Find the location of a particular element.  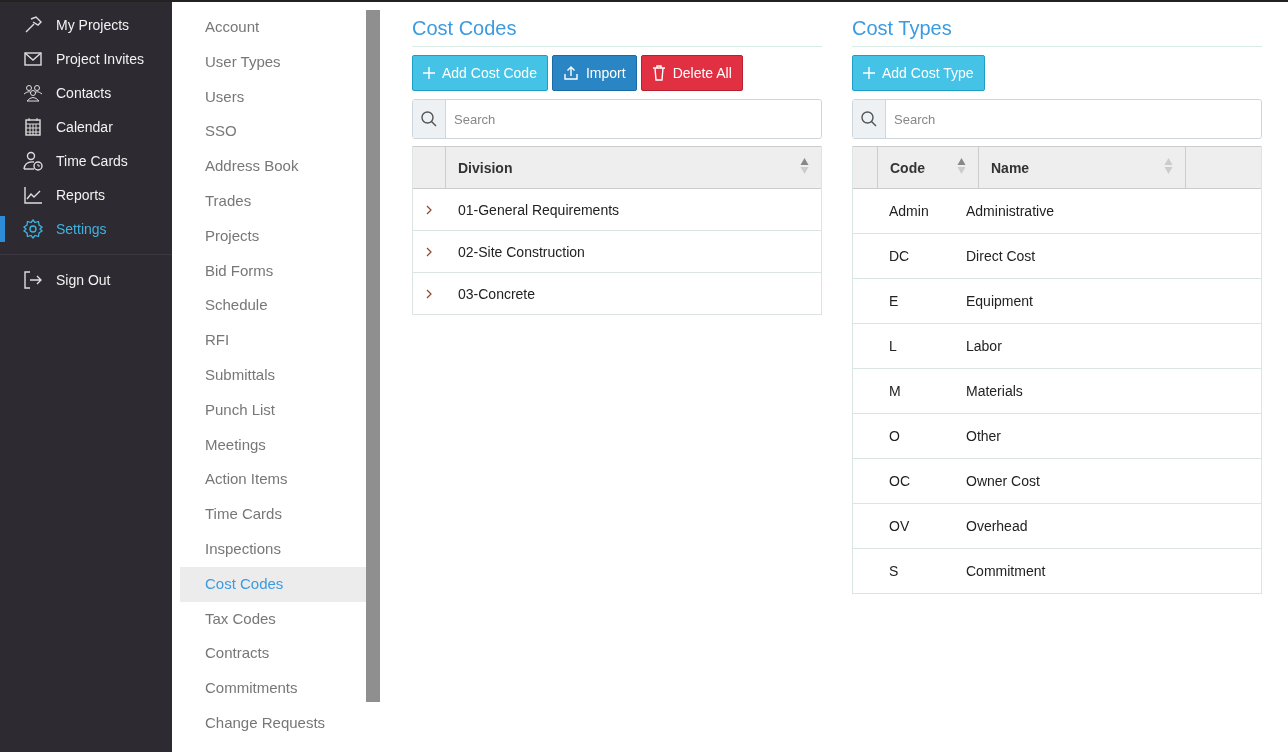

people-icon is located at coordinates (33, 93).